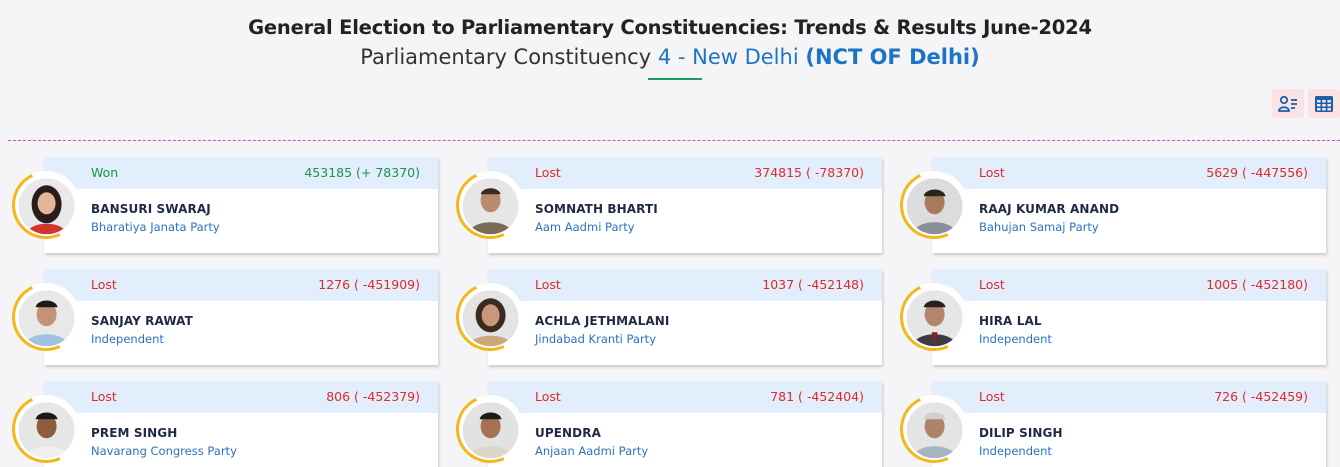 This screenshot has width=1340, height=467. I want to click on vote-count: 1005 ( -452180), so click(1257, 284).